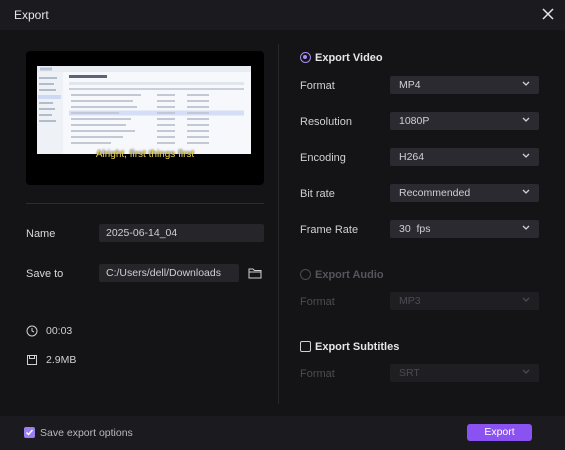 The width and height of the screenshot is (565, 450). I want to click on video-preview: Alright, first things first, so click(145, 118).